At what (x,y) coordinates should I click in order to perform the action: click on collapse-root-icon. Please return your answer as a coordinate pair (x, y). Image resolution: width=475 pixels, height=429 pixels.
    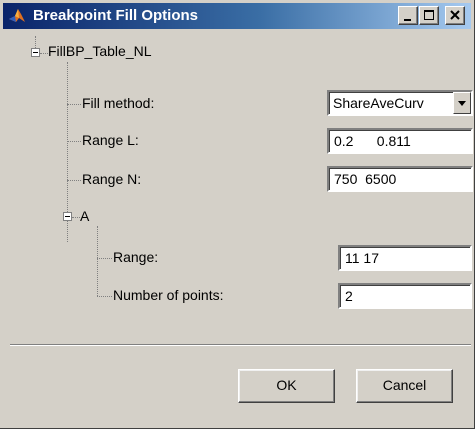
    Looking at the image, I should click on (35, 52).